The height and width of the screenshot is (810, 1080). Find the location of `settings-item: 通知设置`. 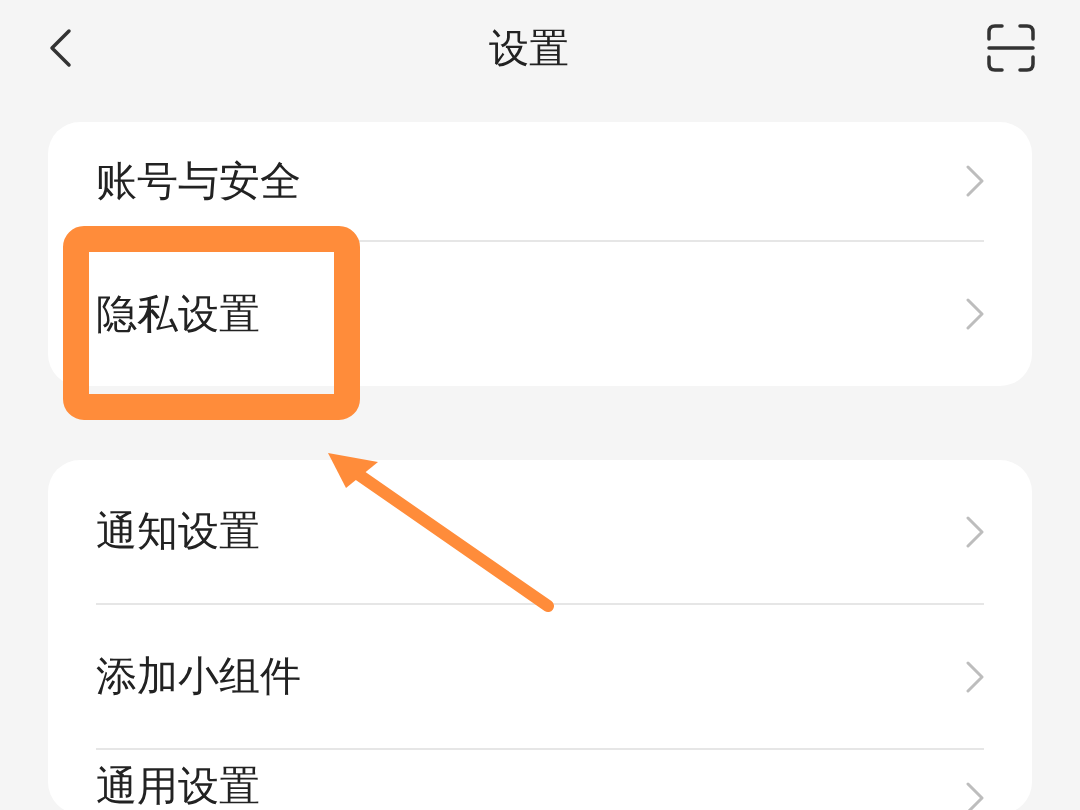

settings-item: 通知设置 is located at coordinates (540, 531).